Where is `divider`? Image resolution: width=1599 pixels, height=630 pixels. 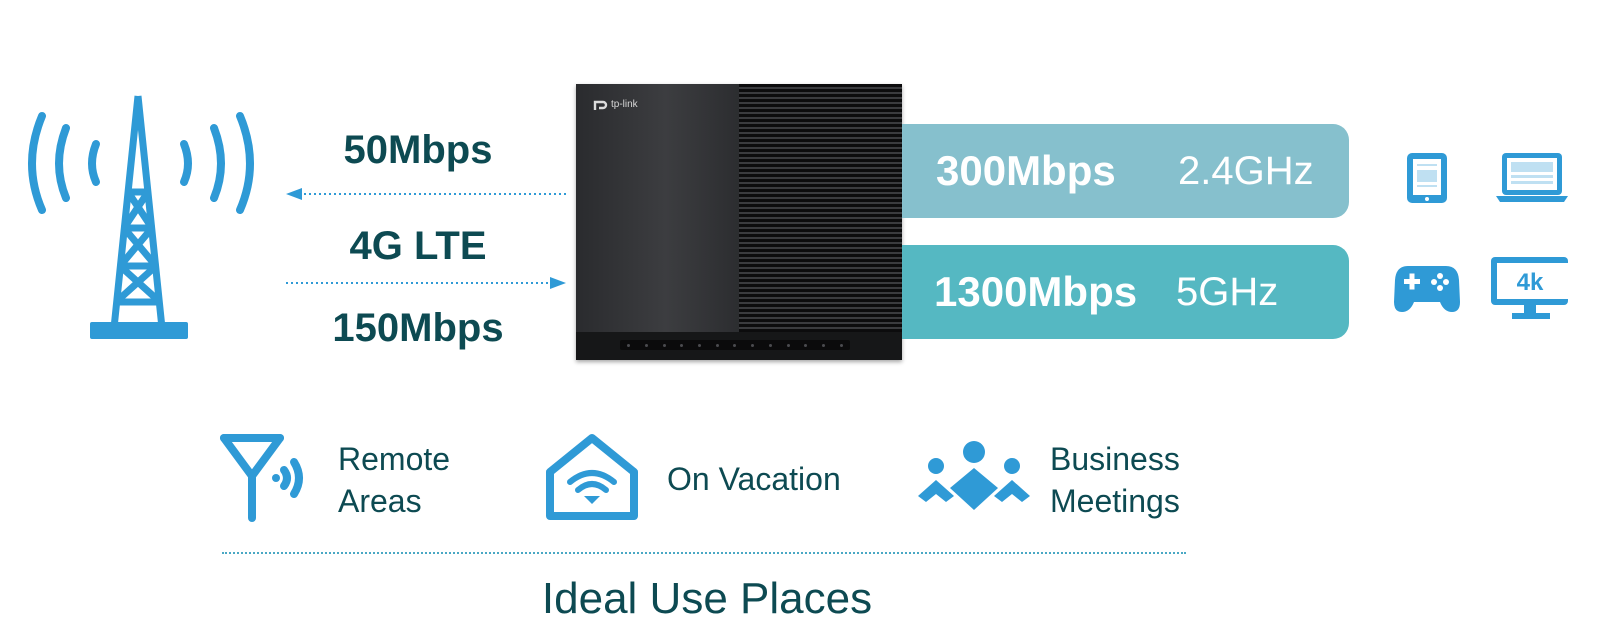 divider is located at coordinates (704, 553).